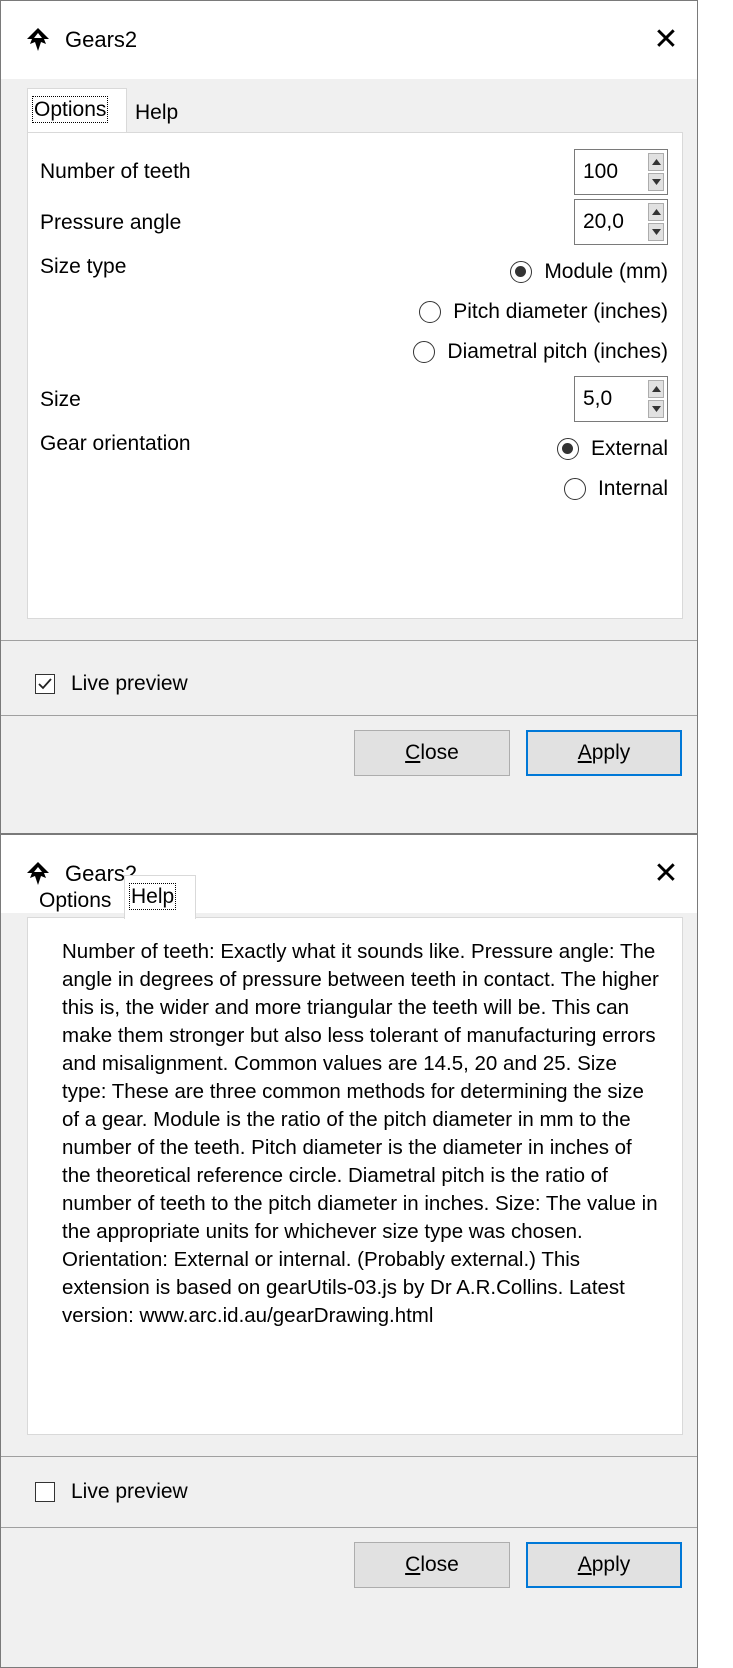 The width and height of the screenshot is (733, 1668). What do you see at coordinates (45, 1492) in the screenshot?
I see `checkbox-unchecked-icon` at bounding box center [45, 1492].